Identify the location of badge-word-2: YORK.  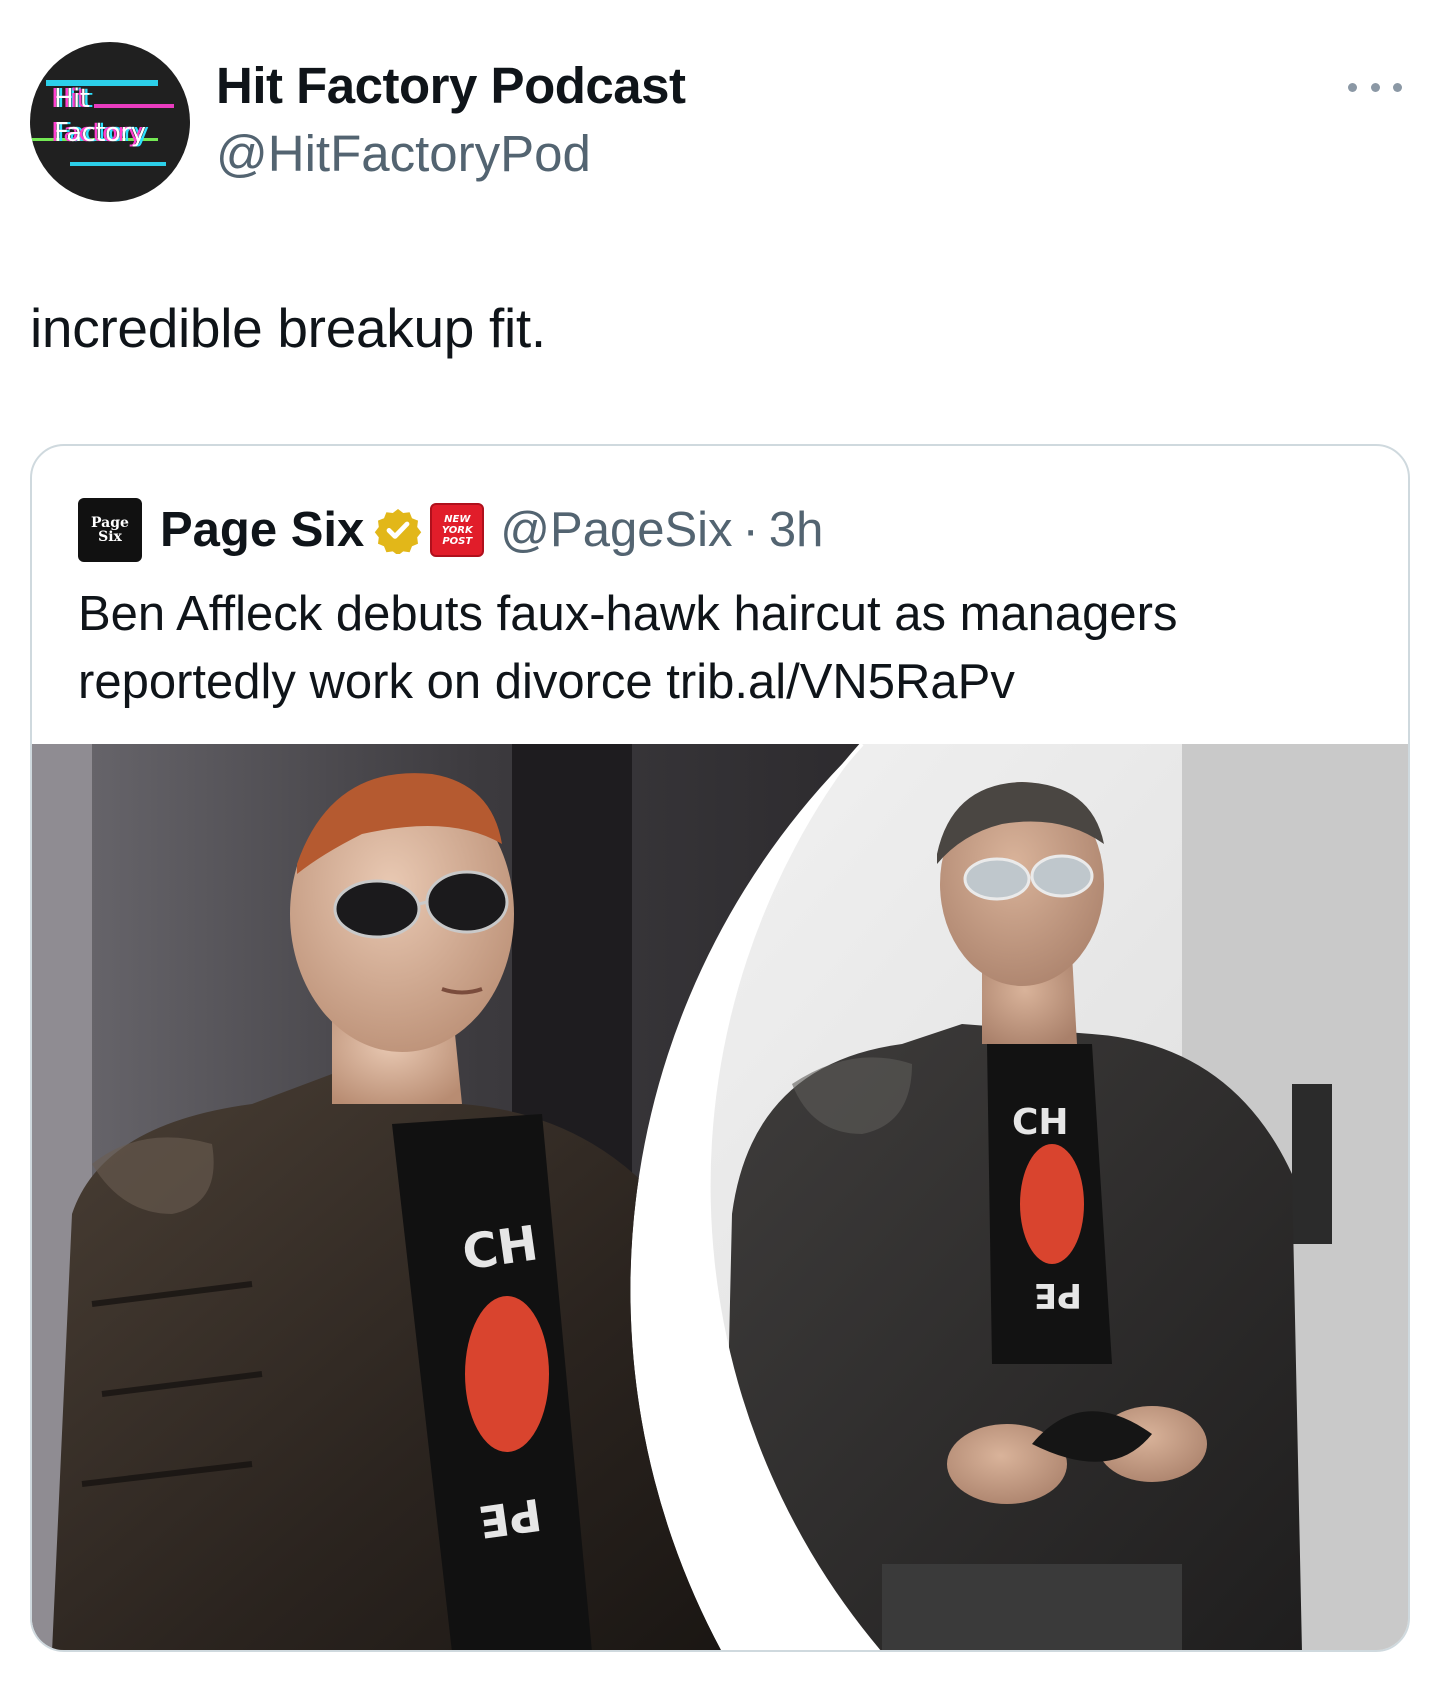
(457, 530).